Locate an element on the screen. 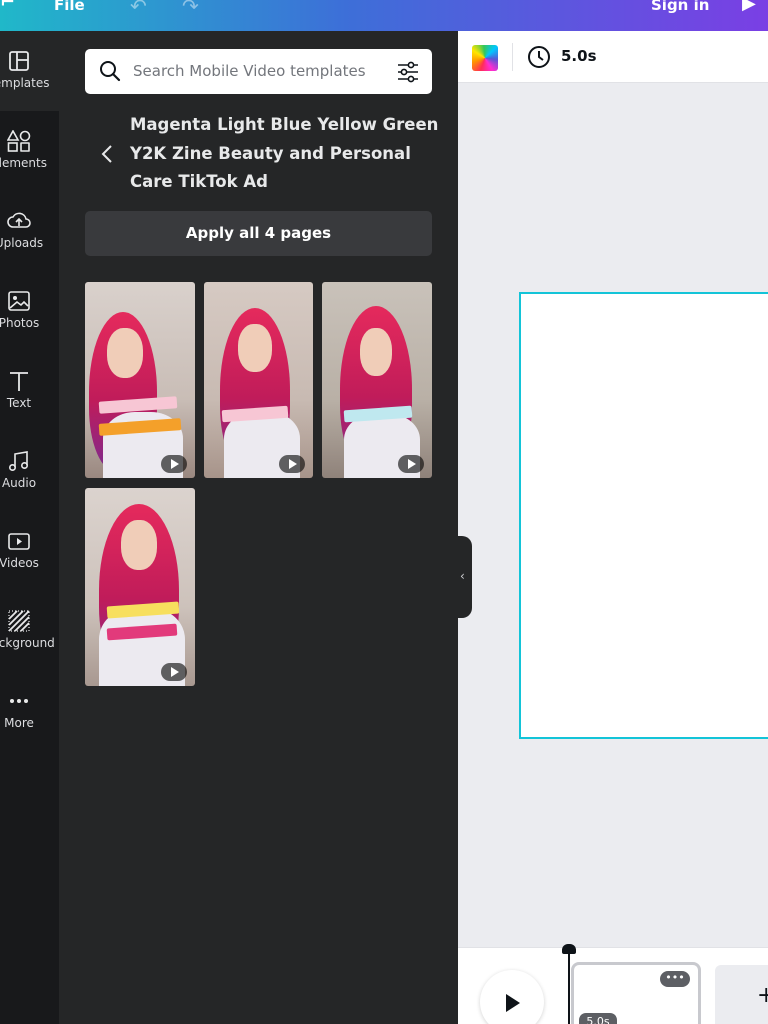 This screenshot has height=1024, width=768. present-play-icon: ▶ is located at coordinates (749, 7).